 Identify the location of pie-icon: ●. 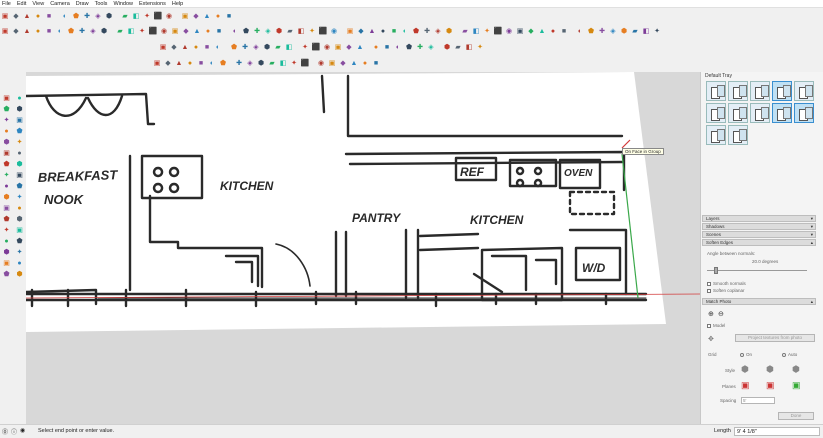
(20, 153).